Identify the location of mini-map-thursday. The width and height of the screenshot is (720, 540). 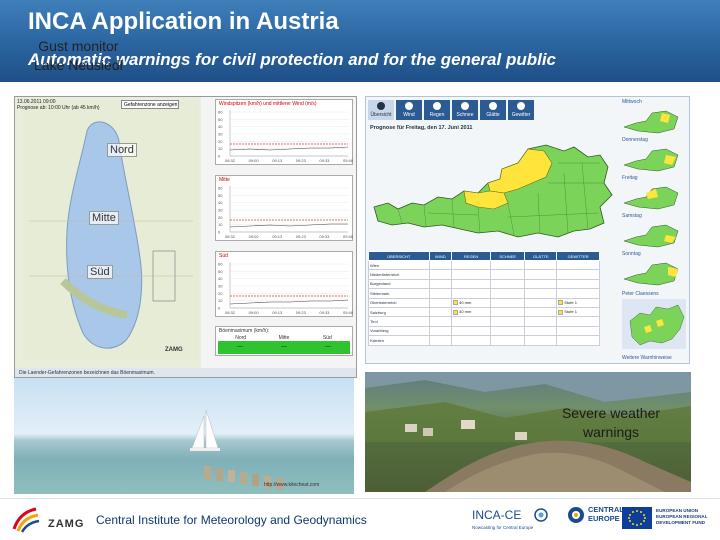
(652, 159).